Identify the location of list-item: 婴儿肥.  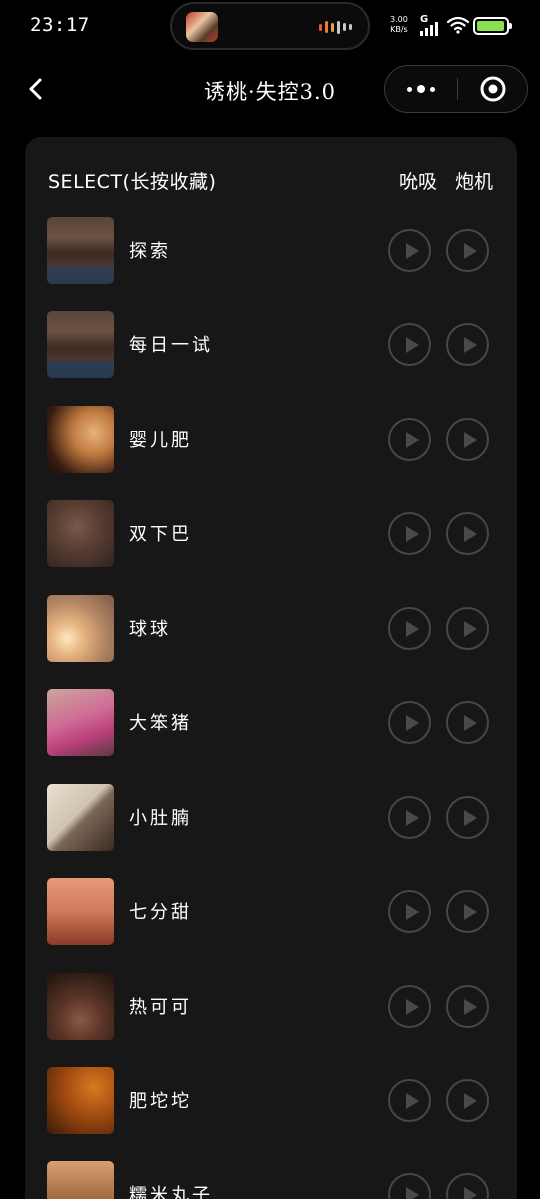
(272, 440).